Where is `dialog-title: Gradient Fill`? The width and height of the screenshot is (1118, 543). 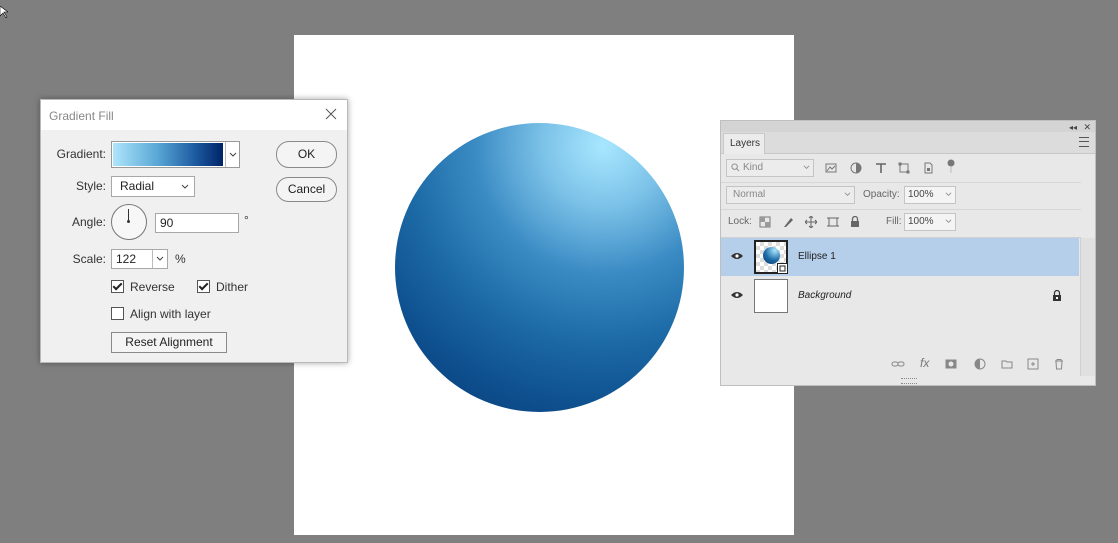
dialog-title: Gradient Fill is located at coordinates (81, 116).